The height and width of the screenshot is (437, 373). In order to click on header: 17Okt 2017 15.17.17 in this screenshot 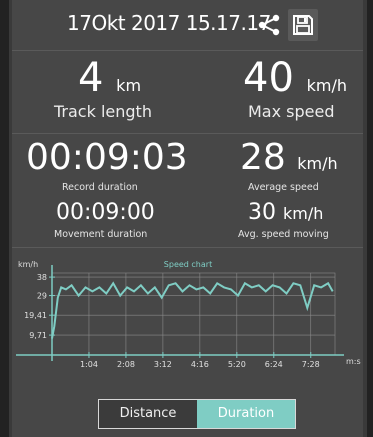, I will do `click(187, 25)`.